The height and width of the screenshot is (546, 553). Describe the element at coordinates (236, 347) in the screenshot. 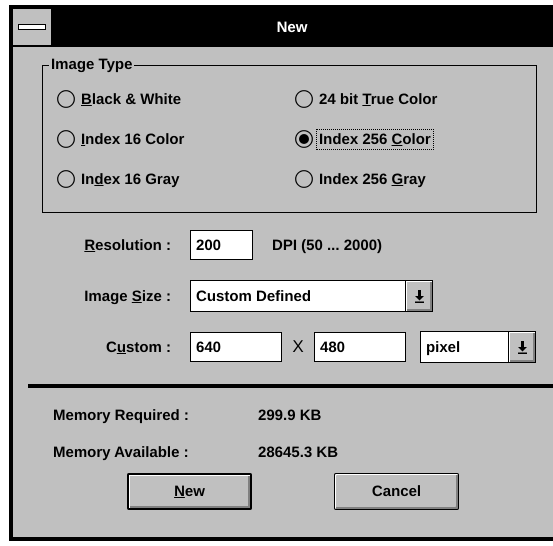

I see `width-field: 640` at that location.